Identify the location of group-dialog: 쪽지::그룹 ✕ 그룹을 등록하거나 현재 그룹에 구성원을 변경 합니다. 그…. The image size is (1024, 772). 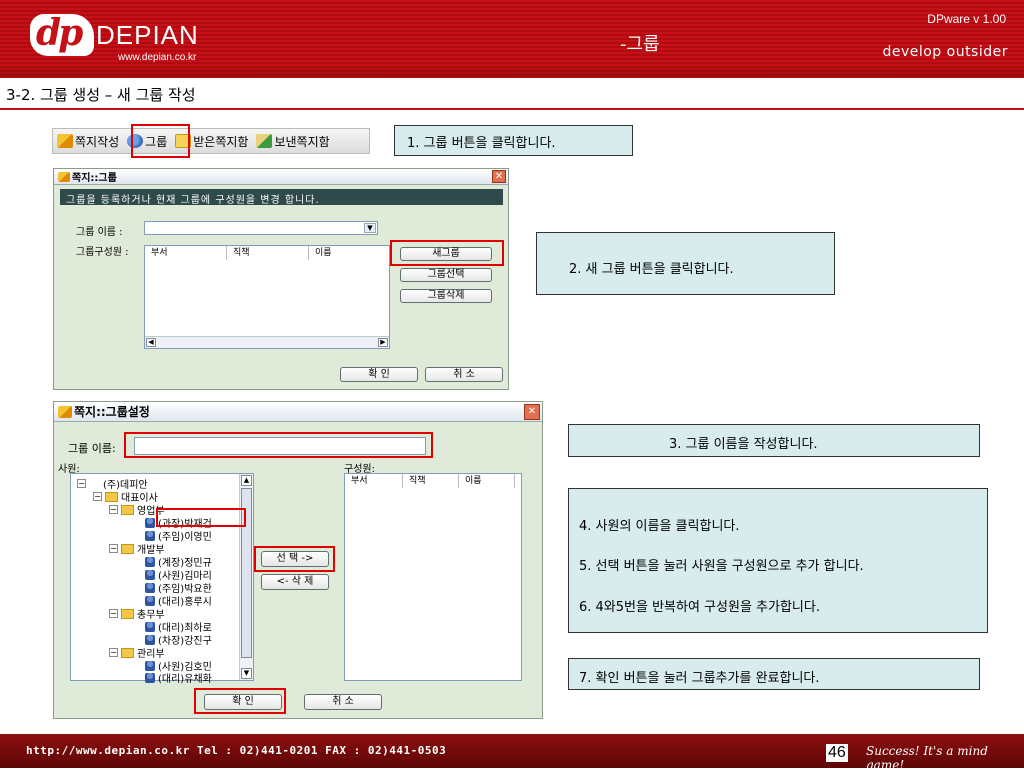
(281, 279).